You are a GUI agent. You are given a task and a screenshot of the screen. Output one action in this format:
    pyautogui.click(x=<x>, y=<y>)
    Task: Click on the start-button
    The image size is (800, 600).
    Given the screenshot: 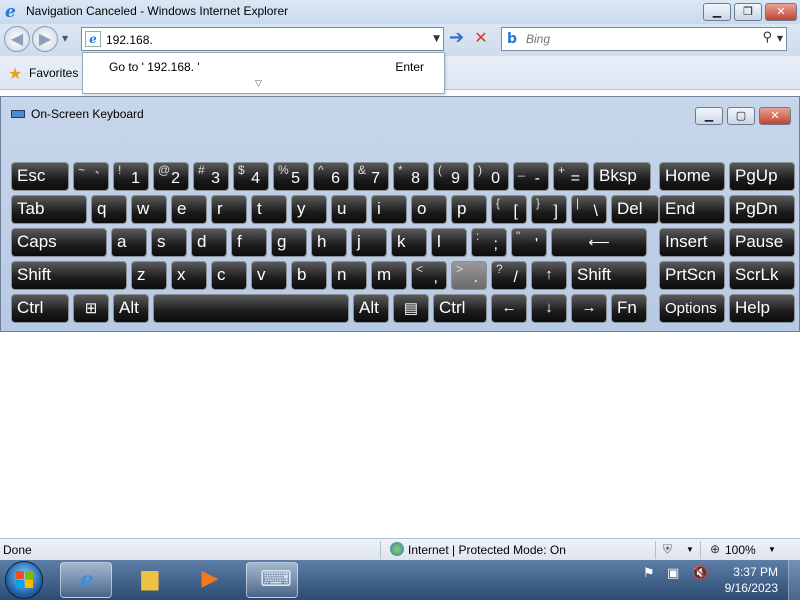 What is the action you would take?
    pyautogui.click(x=24, y=580)
    